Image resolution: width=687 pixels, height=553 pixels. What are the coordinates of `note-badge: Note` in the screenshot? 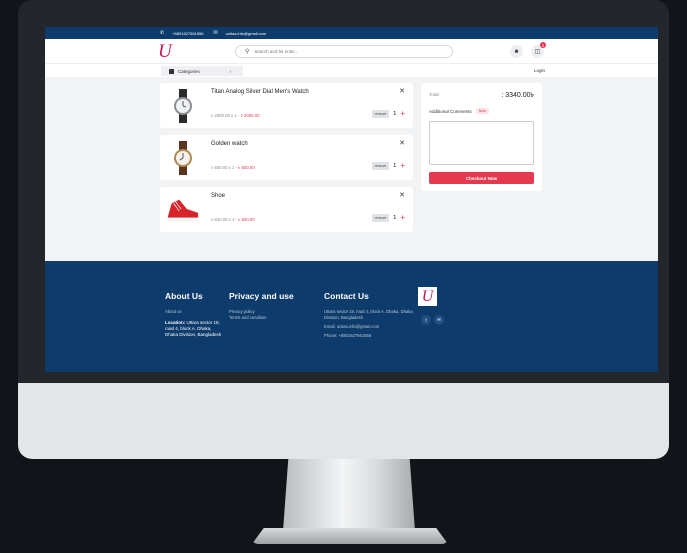 It's located at (482, 111).